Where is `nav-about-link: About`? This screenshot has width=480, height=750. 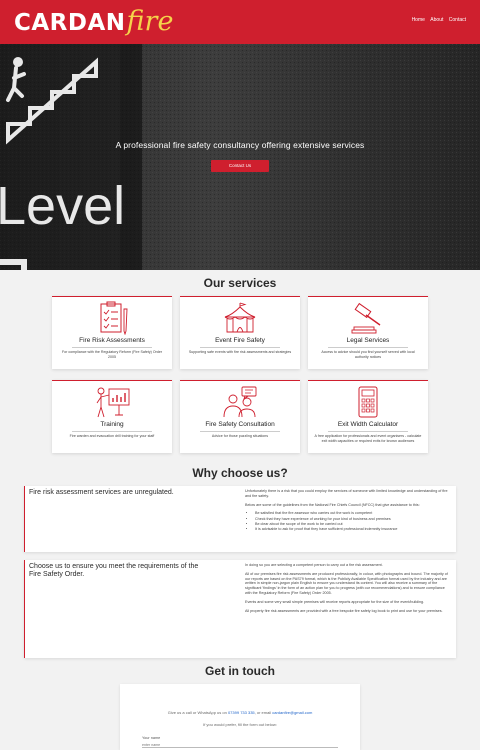 nav-about-link: About is located at coordinates (436, 20).